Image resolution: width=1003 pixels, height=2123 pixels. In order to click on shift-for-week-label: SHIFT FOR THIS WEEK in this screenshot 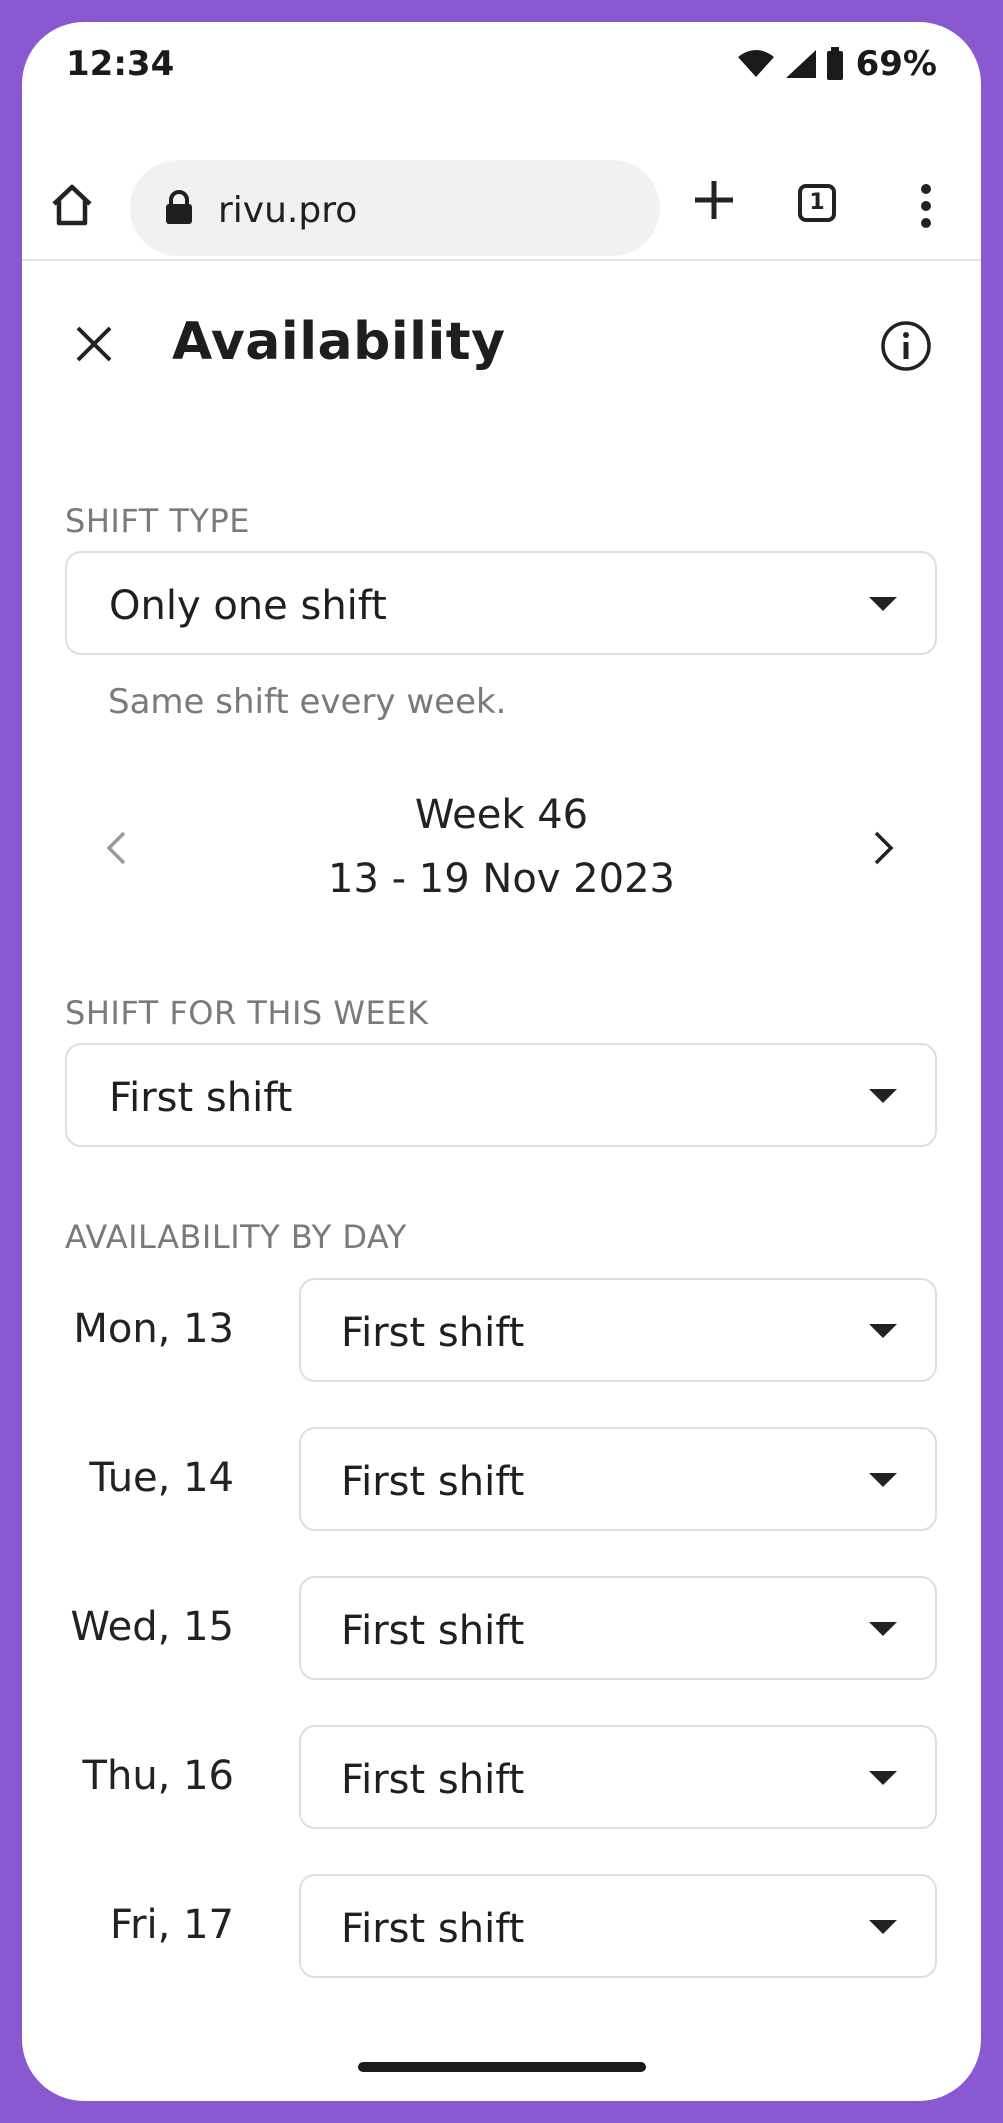, I will do `click(247, 1013)`.